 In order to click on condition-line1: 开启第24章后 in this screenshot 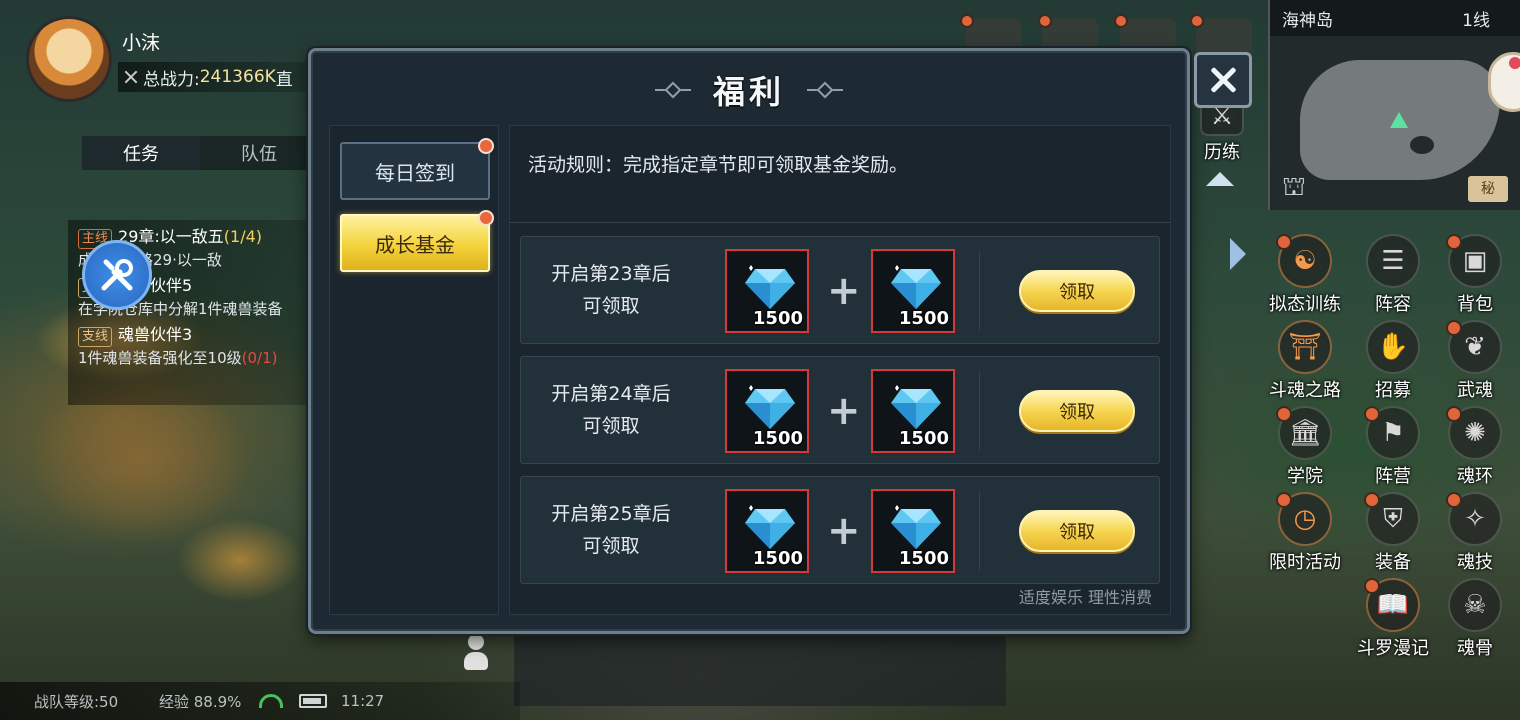, I will do `click(611, 394)`.